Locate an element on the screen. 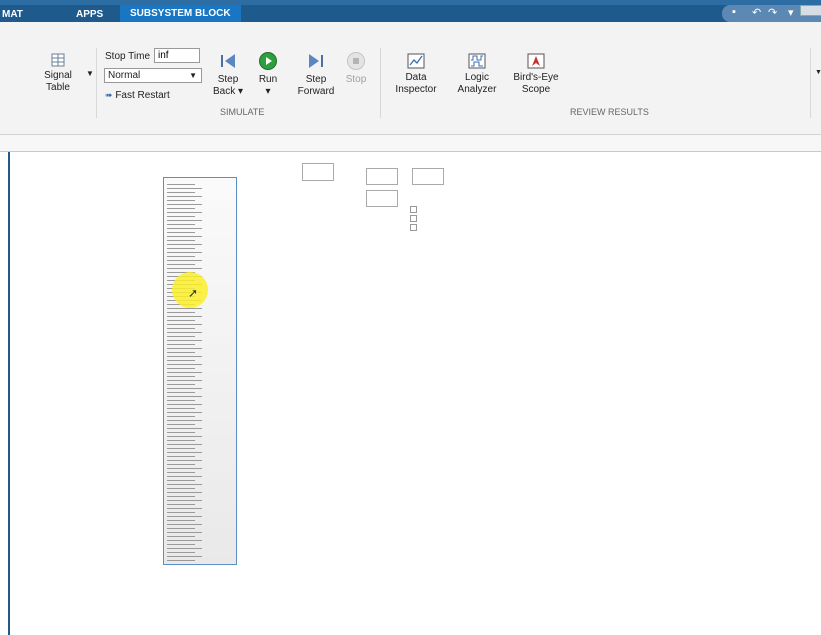  step-forward-label: Step Forward is located at coordinates (316, 85).